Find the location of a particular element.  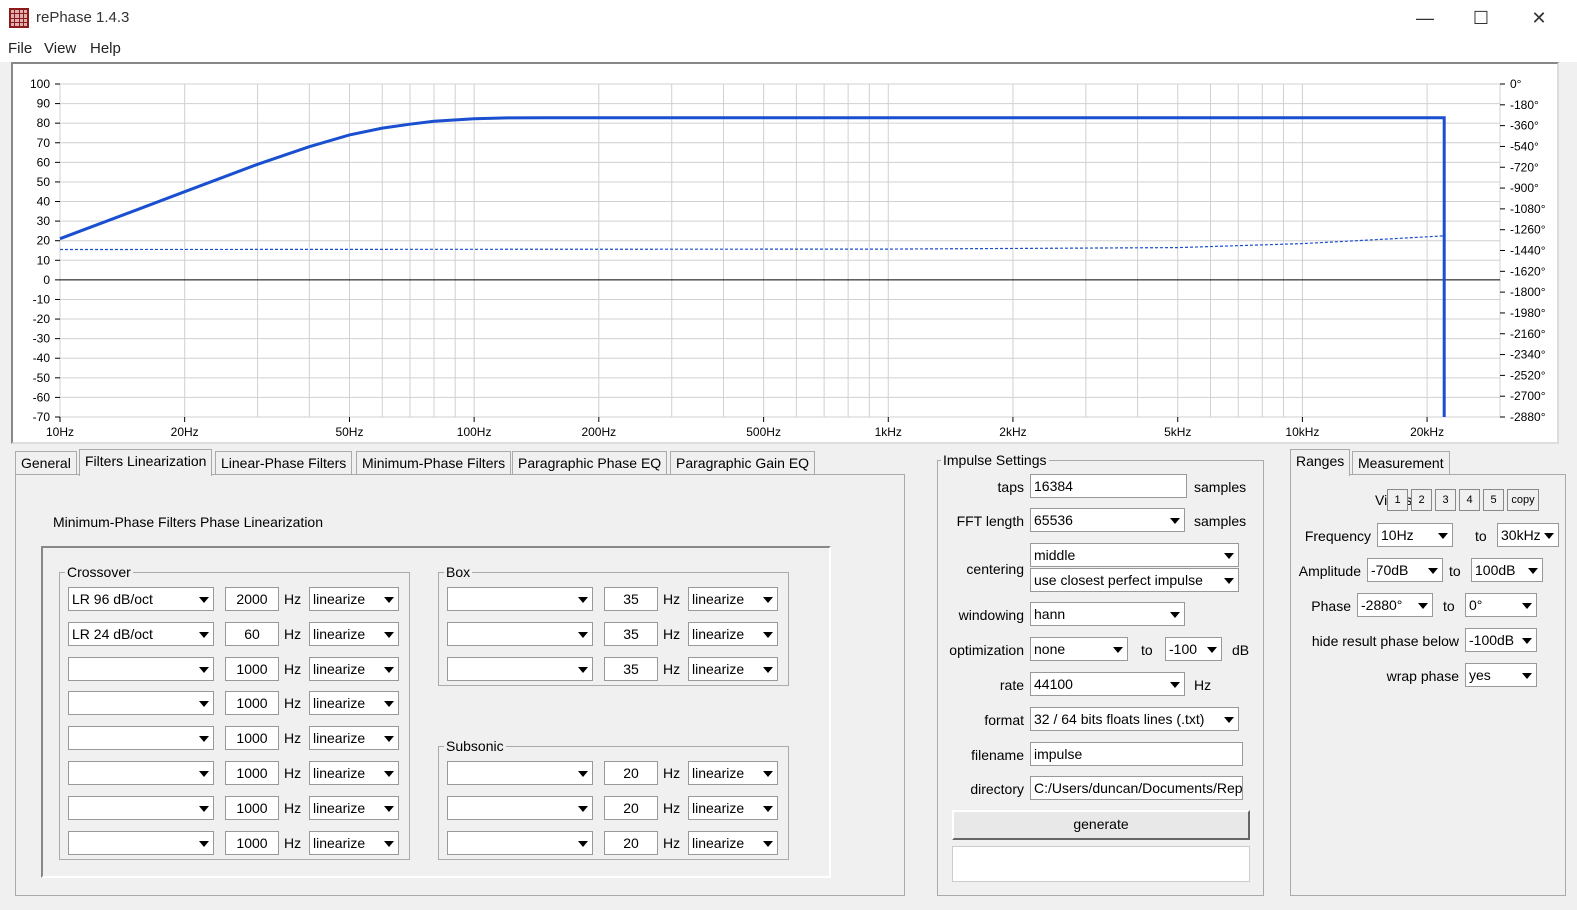

tab-ranges: Ranges is located at coordinates (1320, 462).